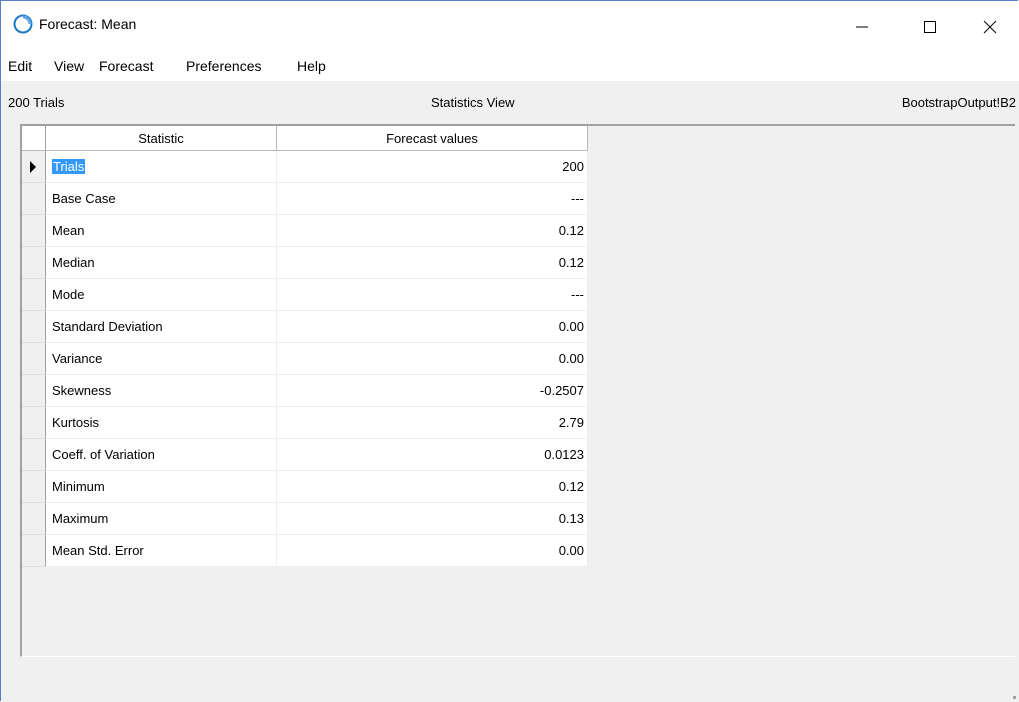  I want to click on statistic-cell: Mean Std. Error, so click(161, 550).